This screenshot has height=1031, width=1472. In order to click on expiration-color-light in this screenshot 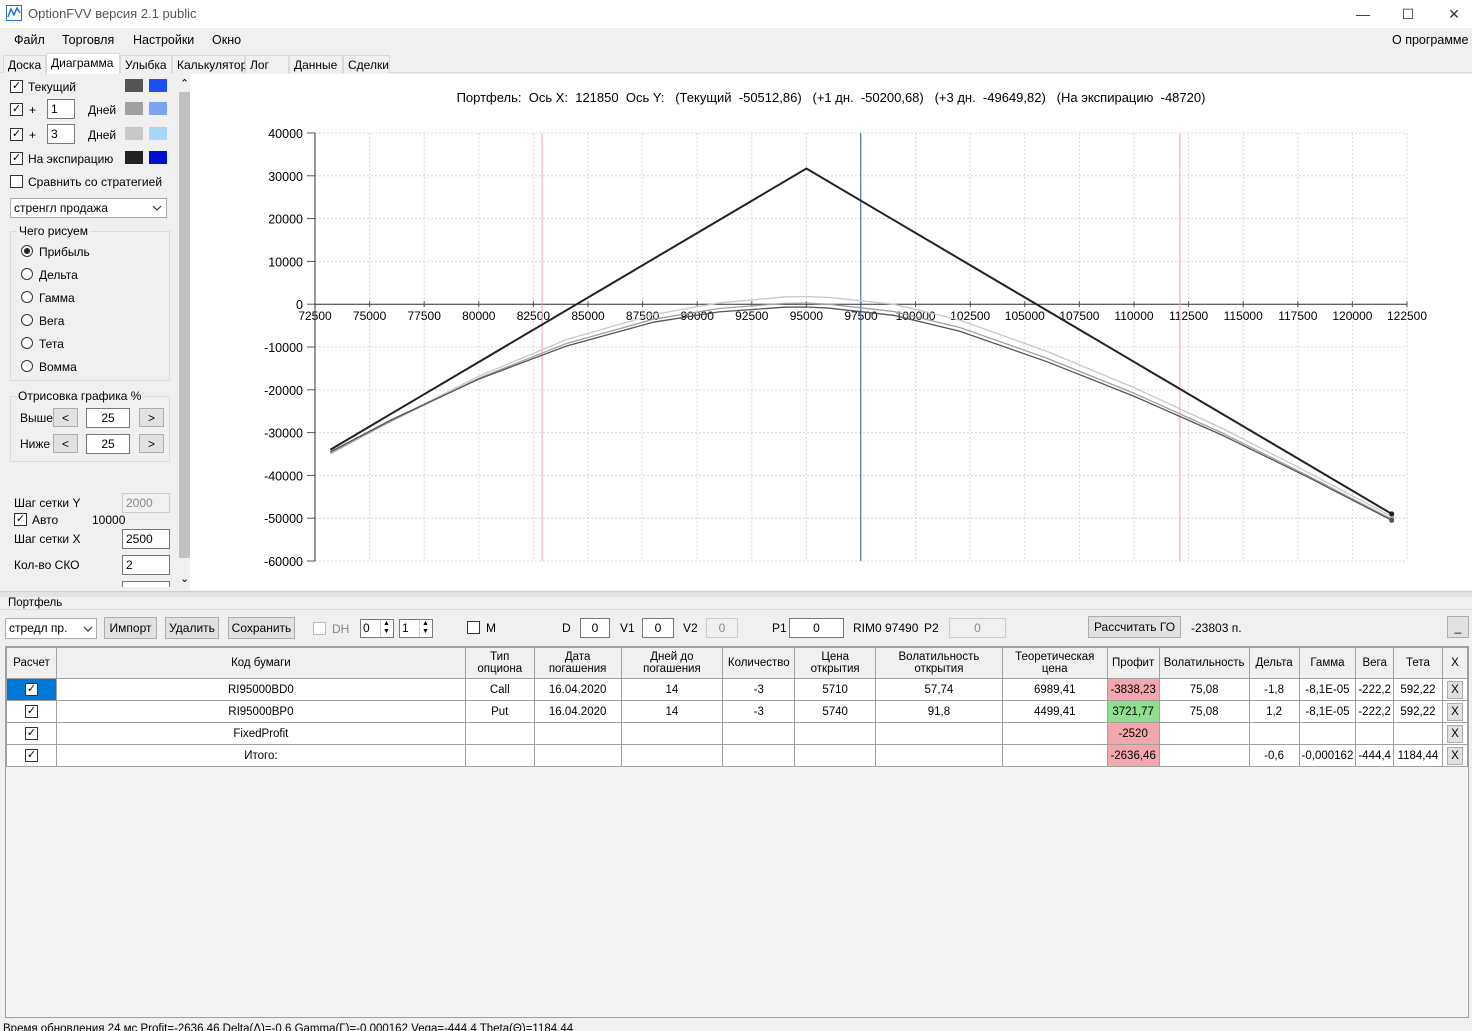, I will do `click(158, 157)`.